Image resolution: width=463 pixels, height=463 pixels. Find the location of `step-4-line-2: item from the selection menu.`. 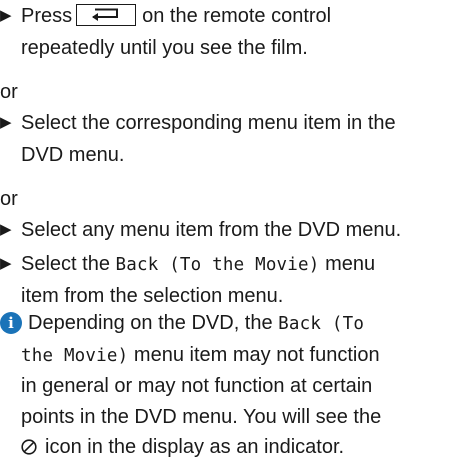

step-4-line-2: item from the selection menu. is located at coordinates (152, 296).